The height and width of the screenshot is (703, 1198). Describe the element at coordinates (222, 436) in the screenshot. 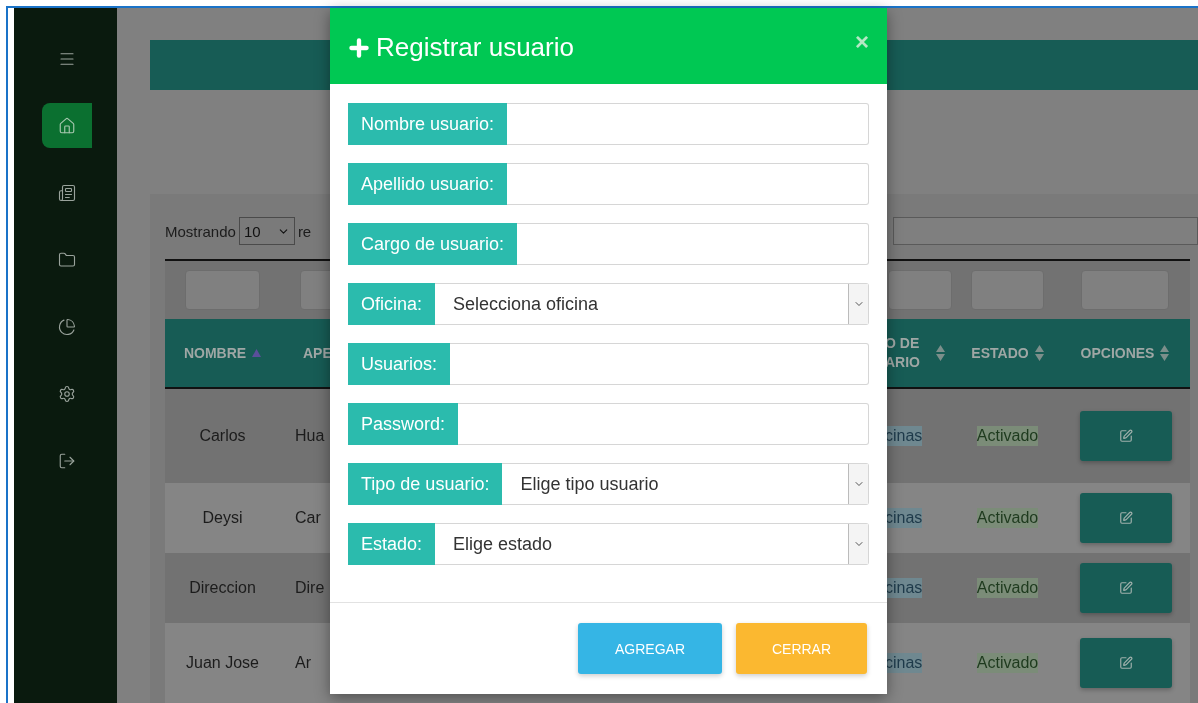

I see `table-cell-text: Carlos` at that location.